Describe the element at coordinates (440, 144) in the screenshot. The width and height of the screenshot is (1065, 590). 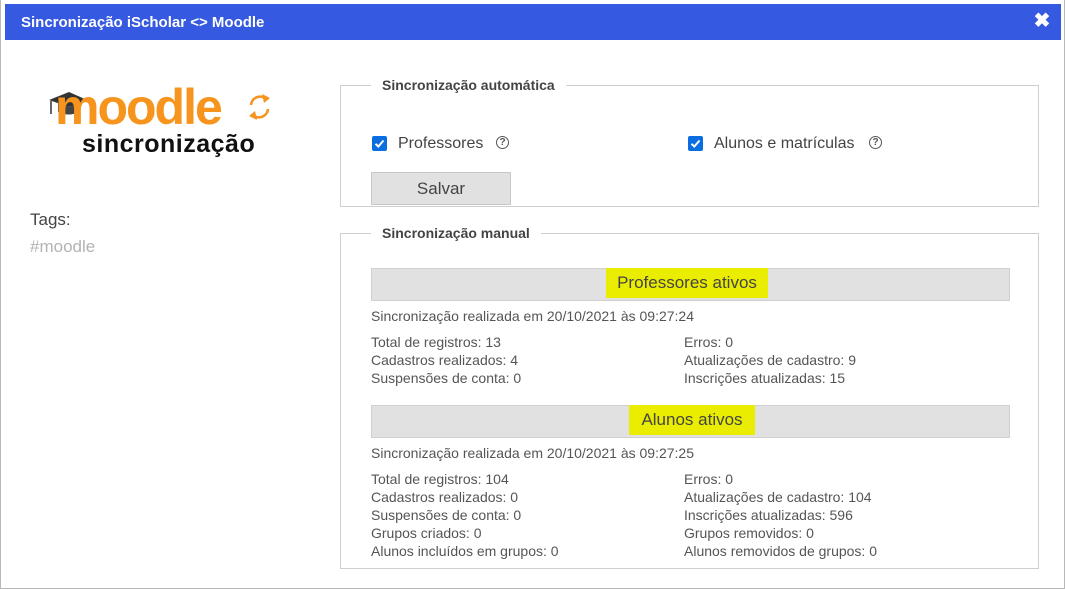
I see `professores-label: Professores` at that location.